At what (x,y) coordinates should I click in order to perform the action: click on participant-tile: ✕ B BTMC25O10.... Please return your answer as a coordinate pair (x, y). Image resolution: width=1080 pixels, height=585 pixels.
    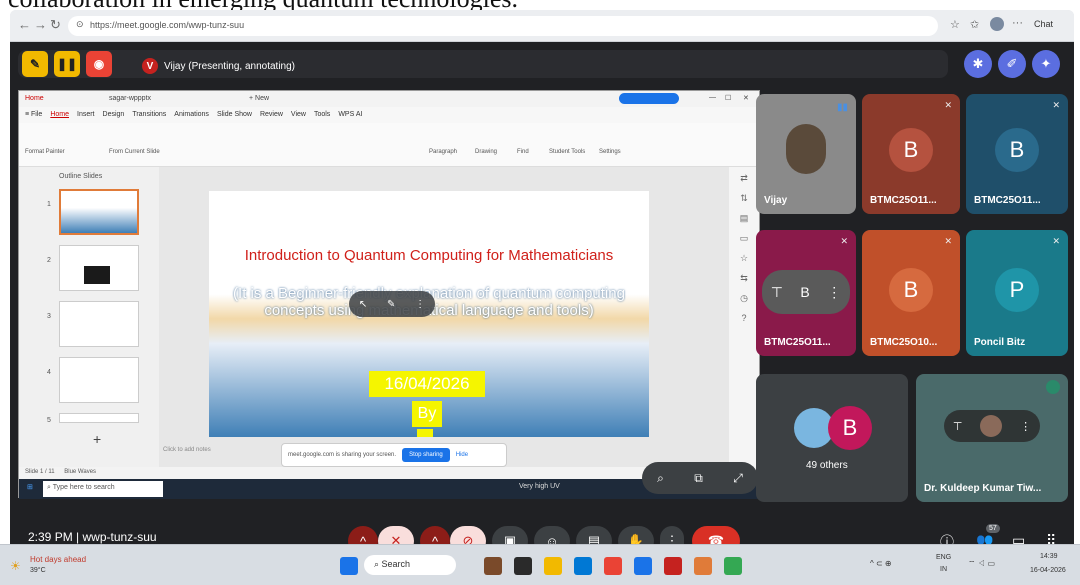
    Looking at the image, I should click on (911, 293).